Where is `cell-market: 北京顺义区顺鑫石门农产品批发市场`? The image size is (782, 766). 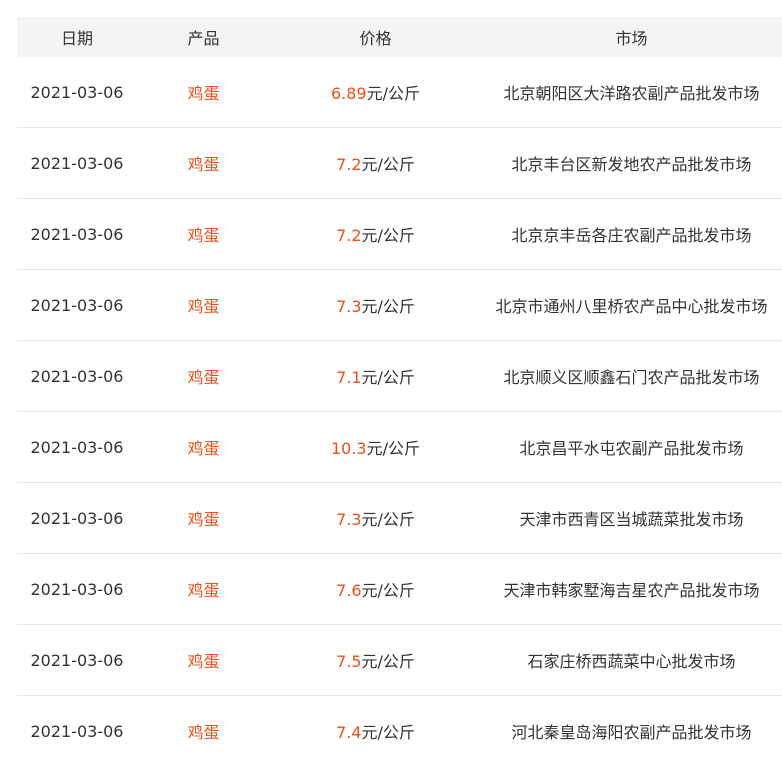
cell-market: 北京顺义区顺鑫石门农产品批发市场 is located at coordinates (631, 377).